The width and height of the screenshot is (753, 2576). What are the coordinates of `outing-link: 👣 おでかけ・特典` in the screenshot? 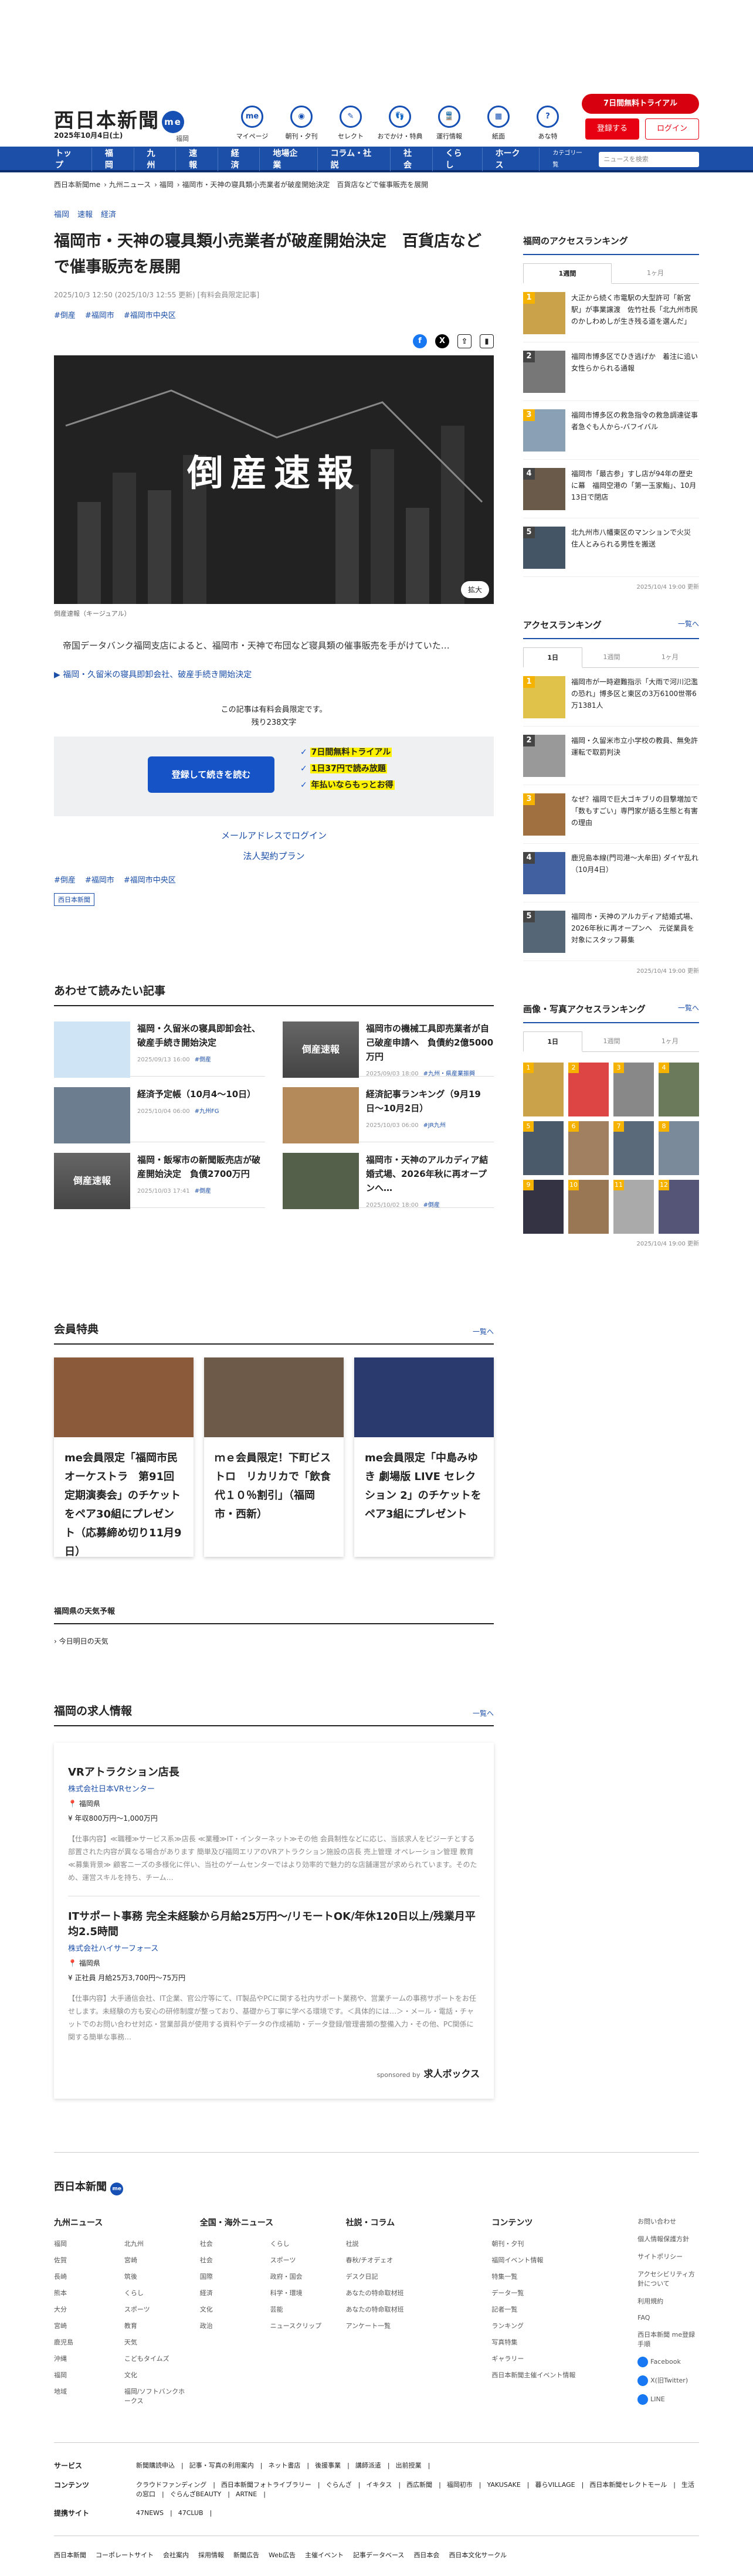 It's located at (400, 123).